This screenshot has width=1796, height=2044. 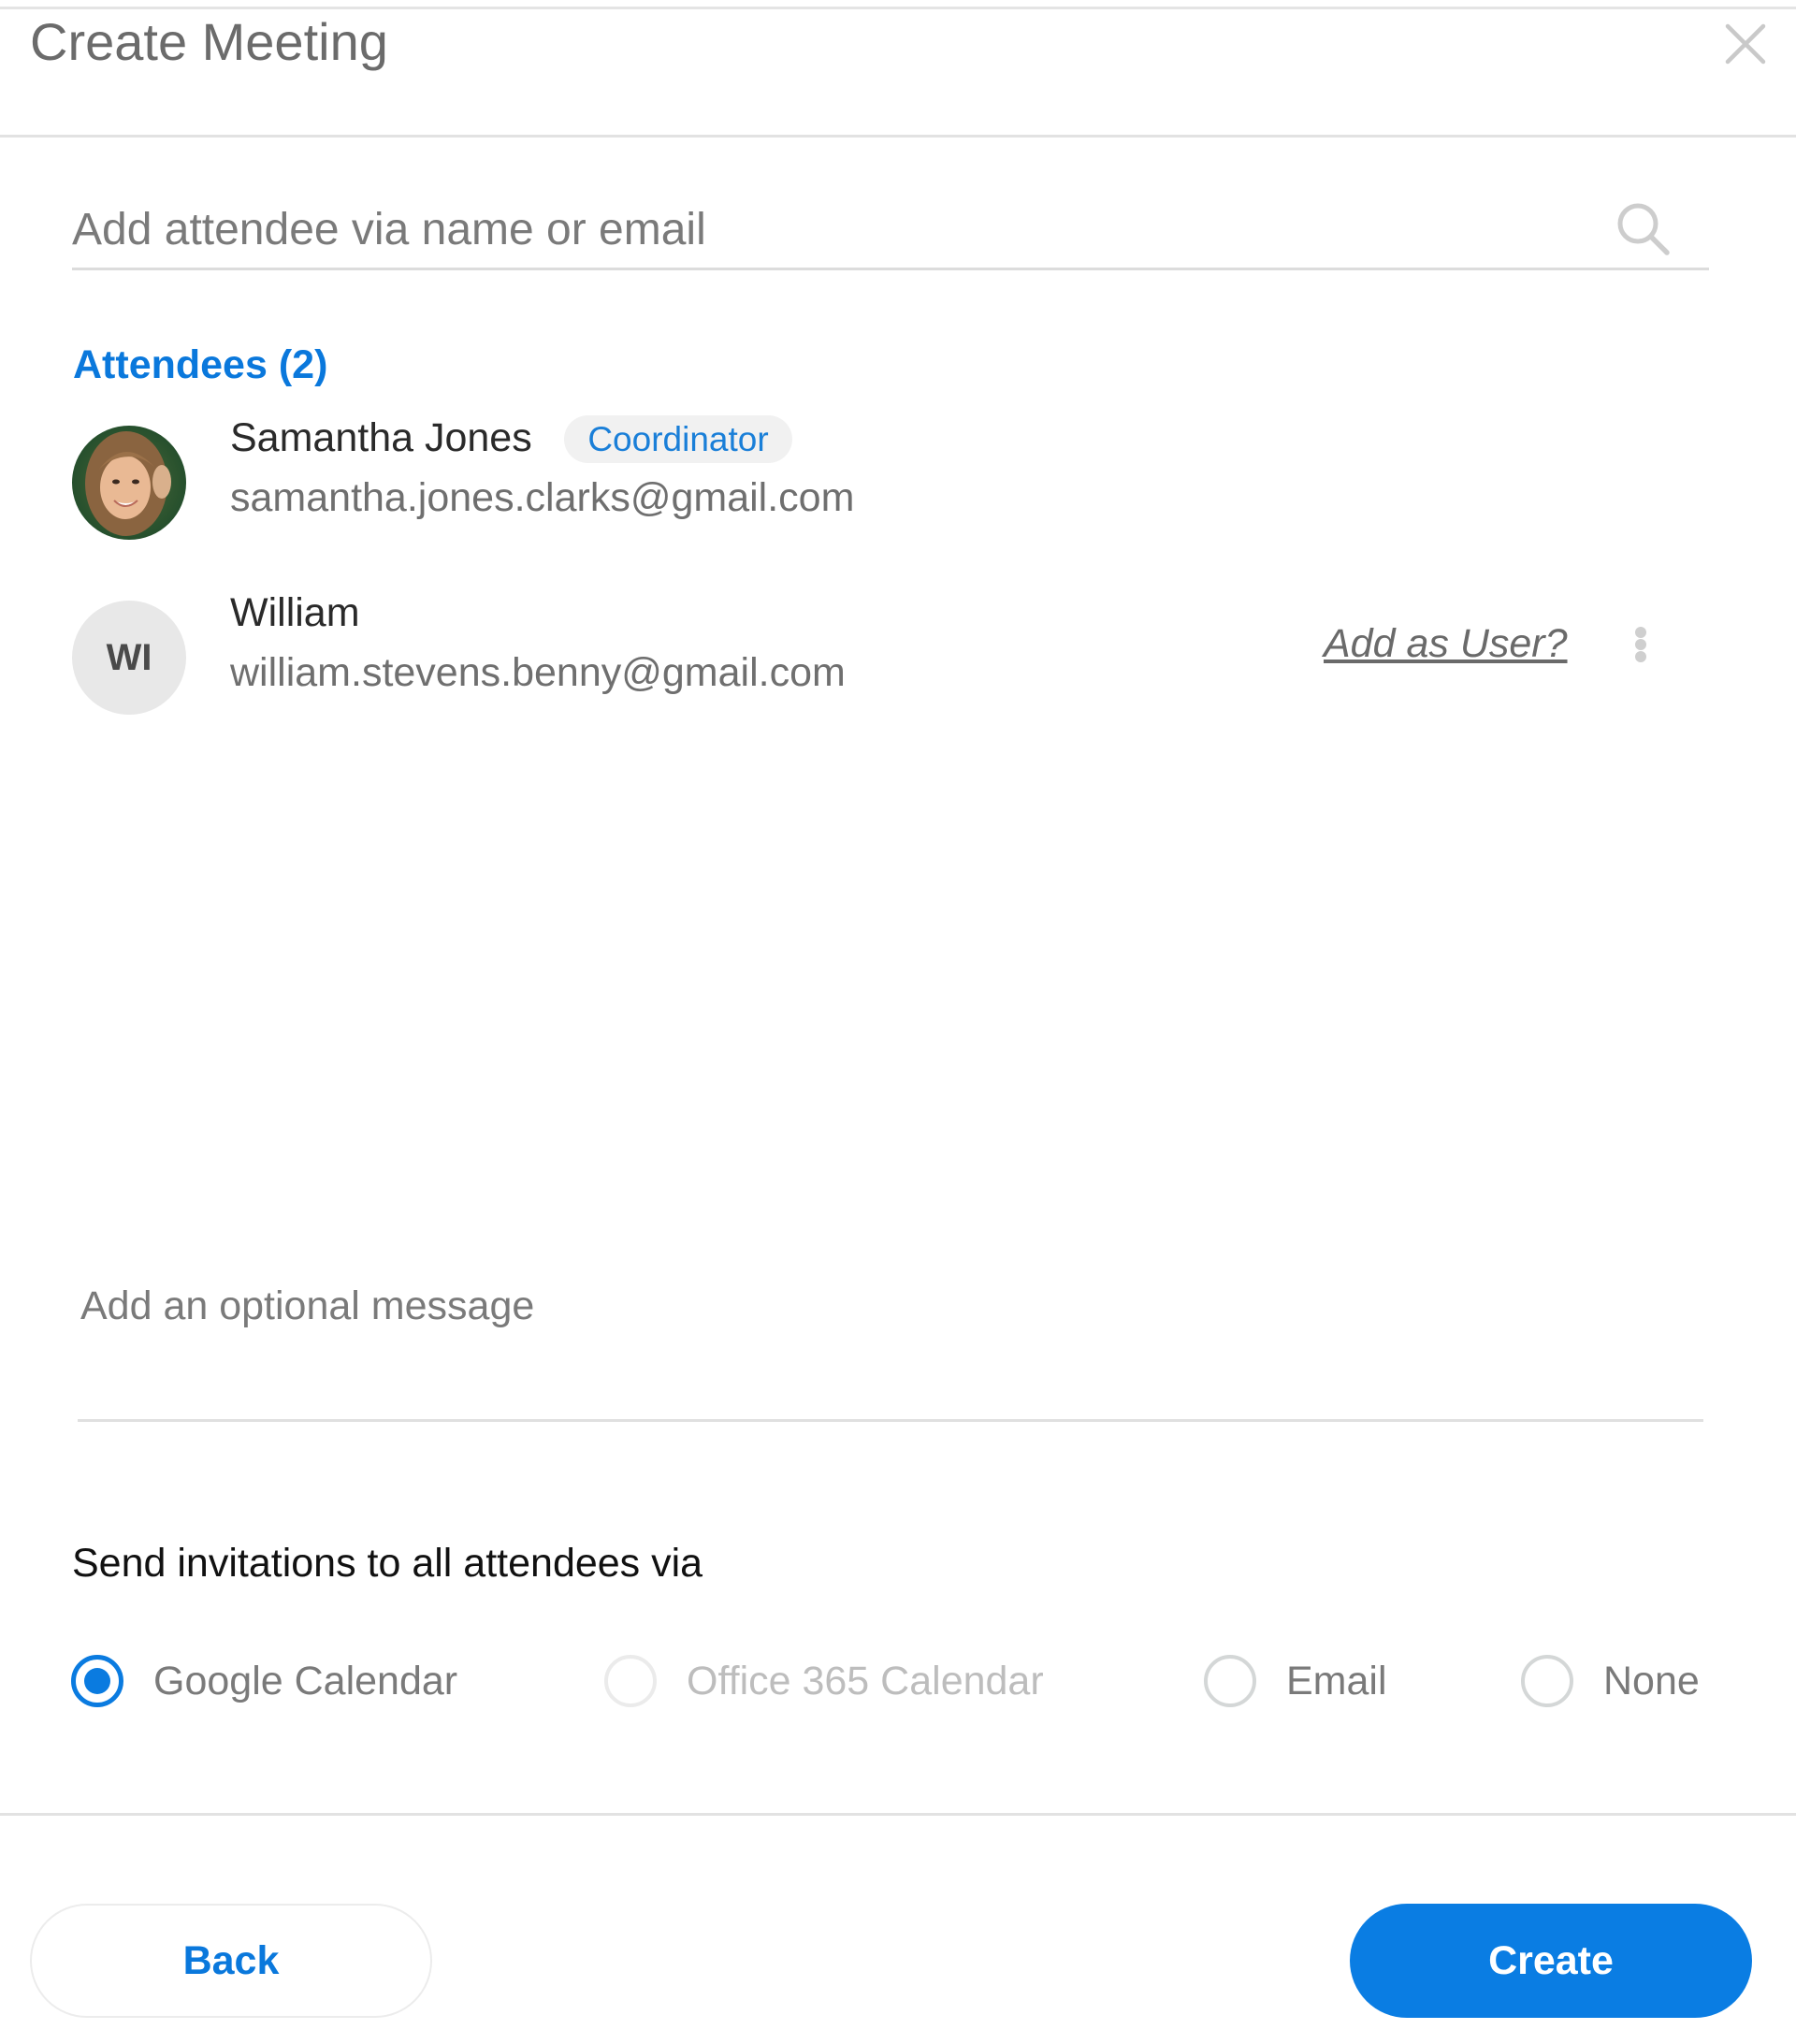 I want to click on attendees-heading: Attendees (2), so click(x=201, y=364).